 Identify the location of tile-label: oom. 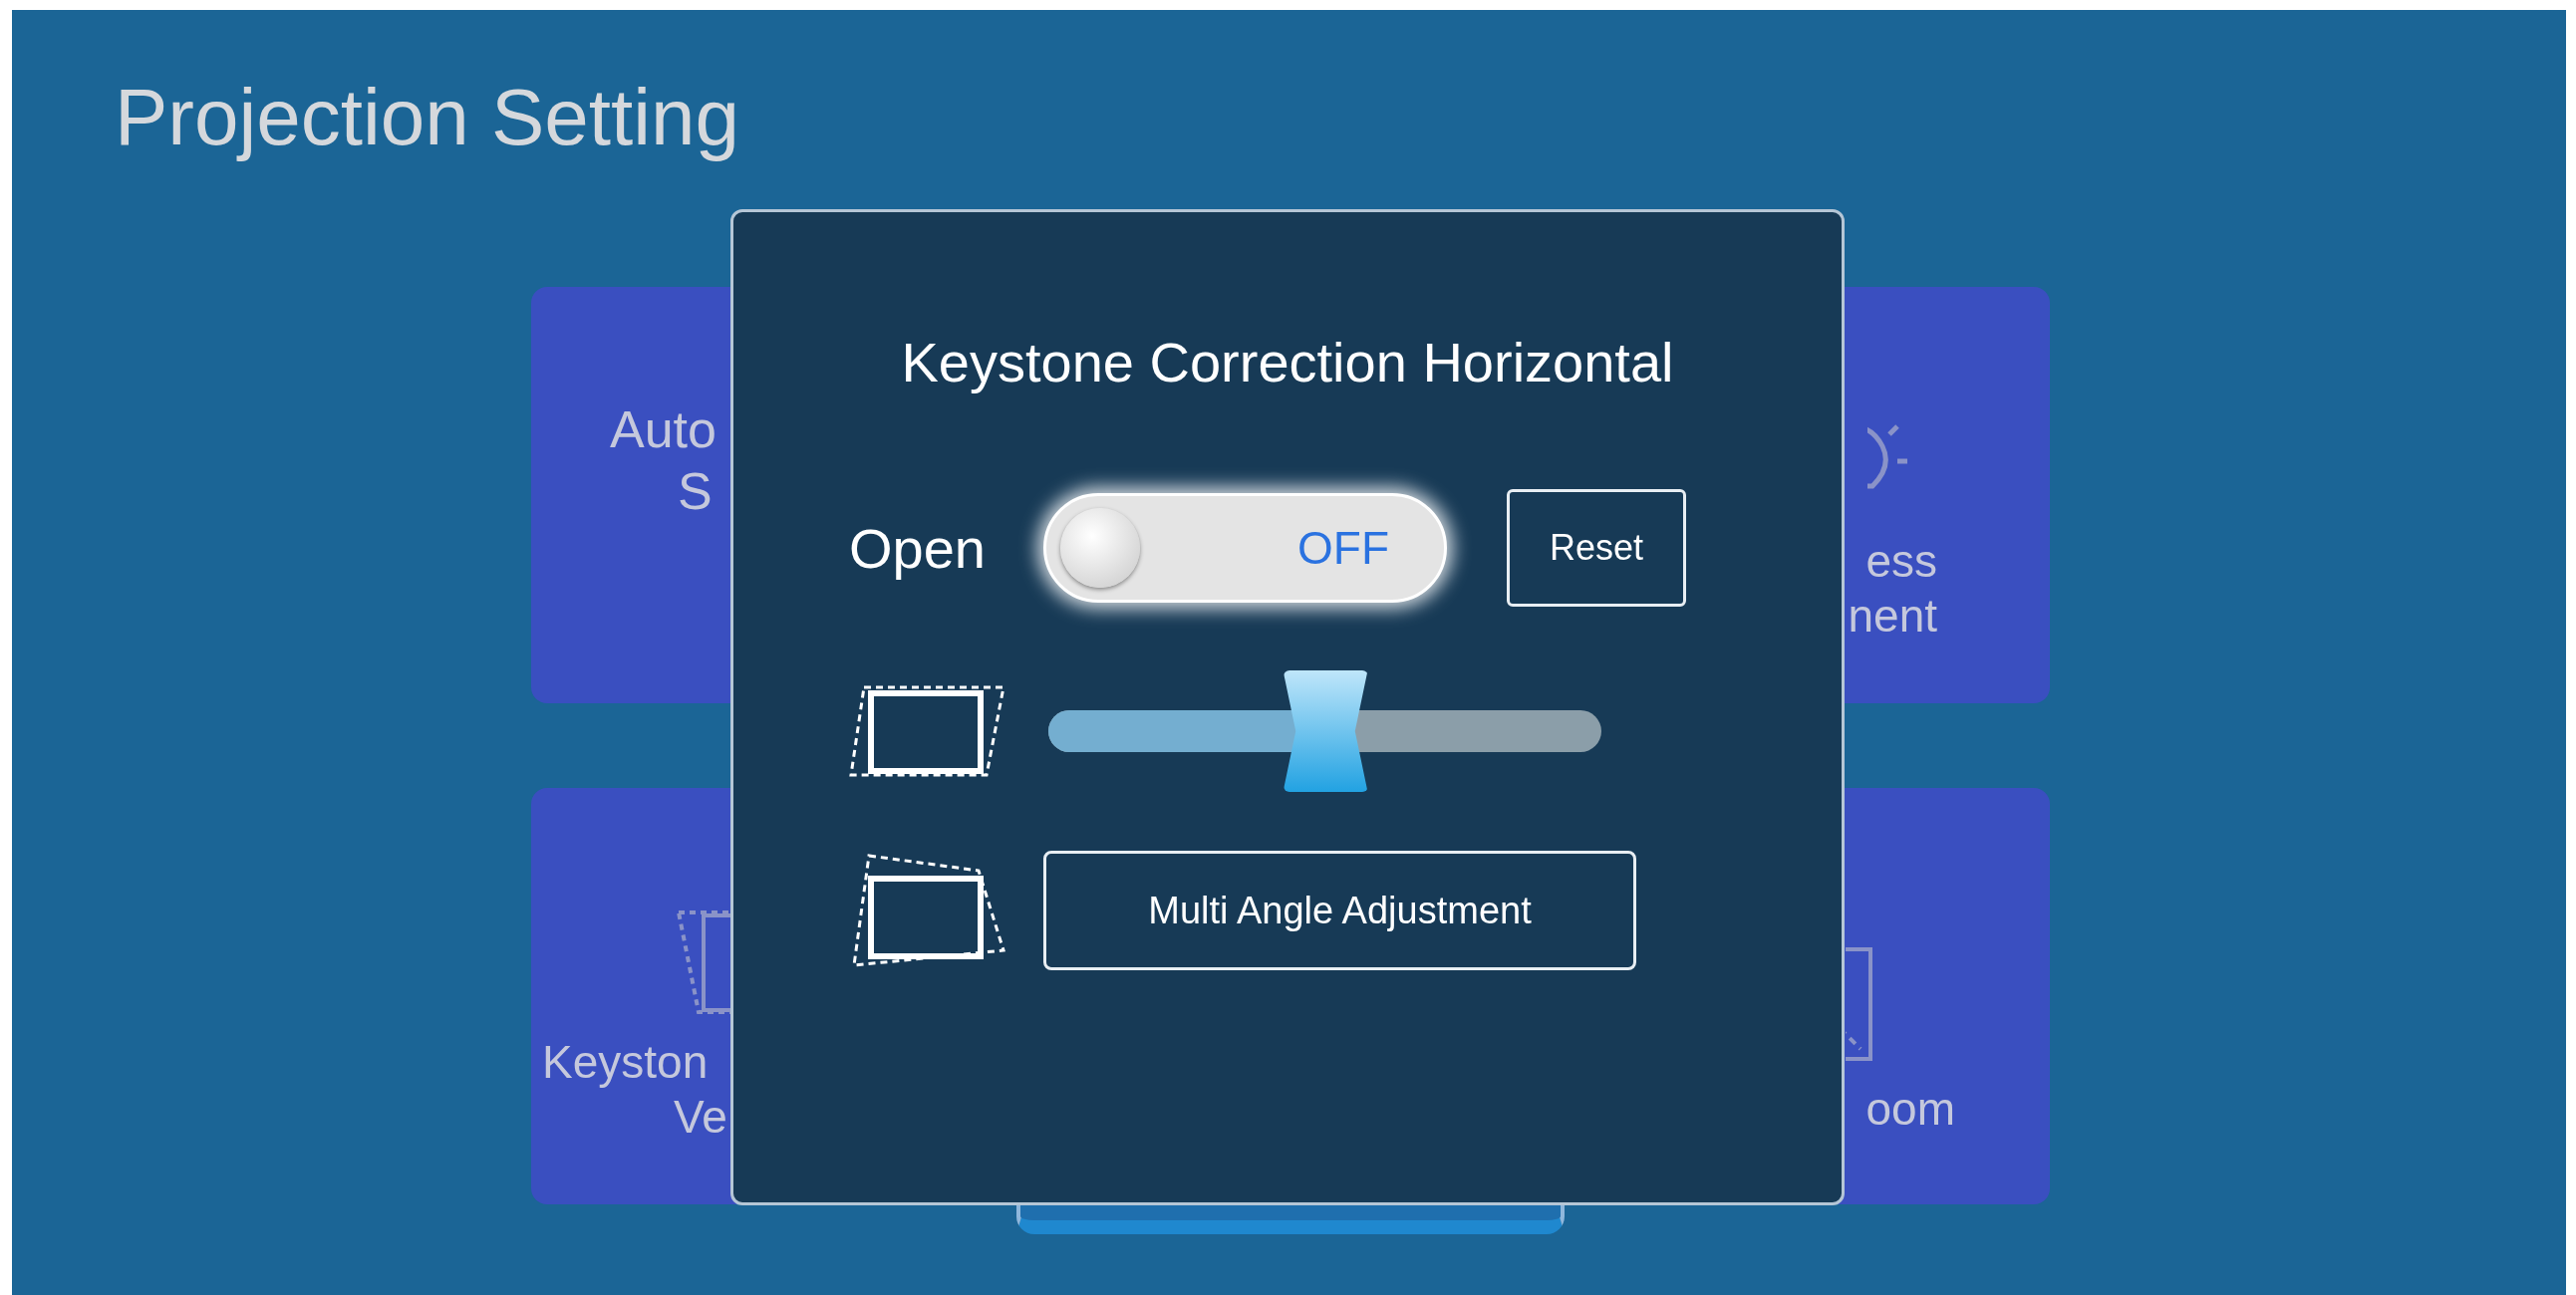
(1910, 1110).